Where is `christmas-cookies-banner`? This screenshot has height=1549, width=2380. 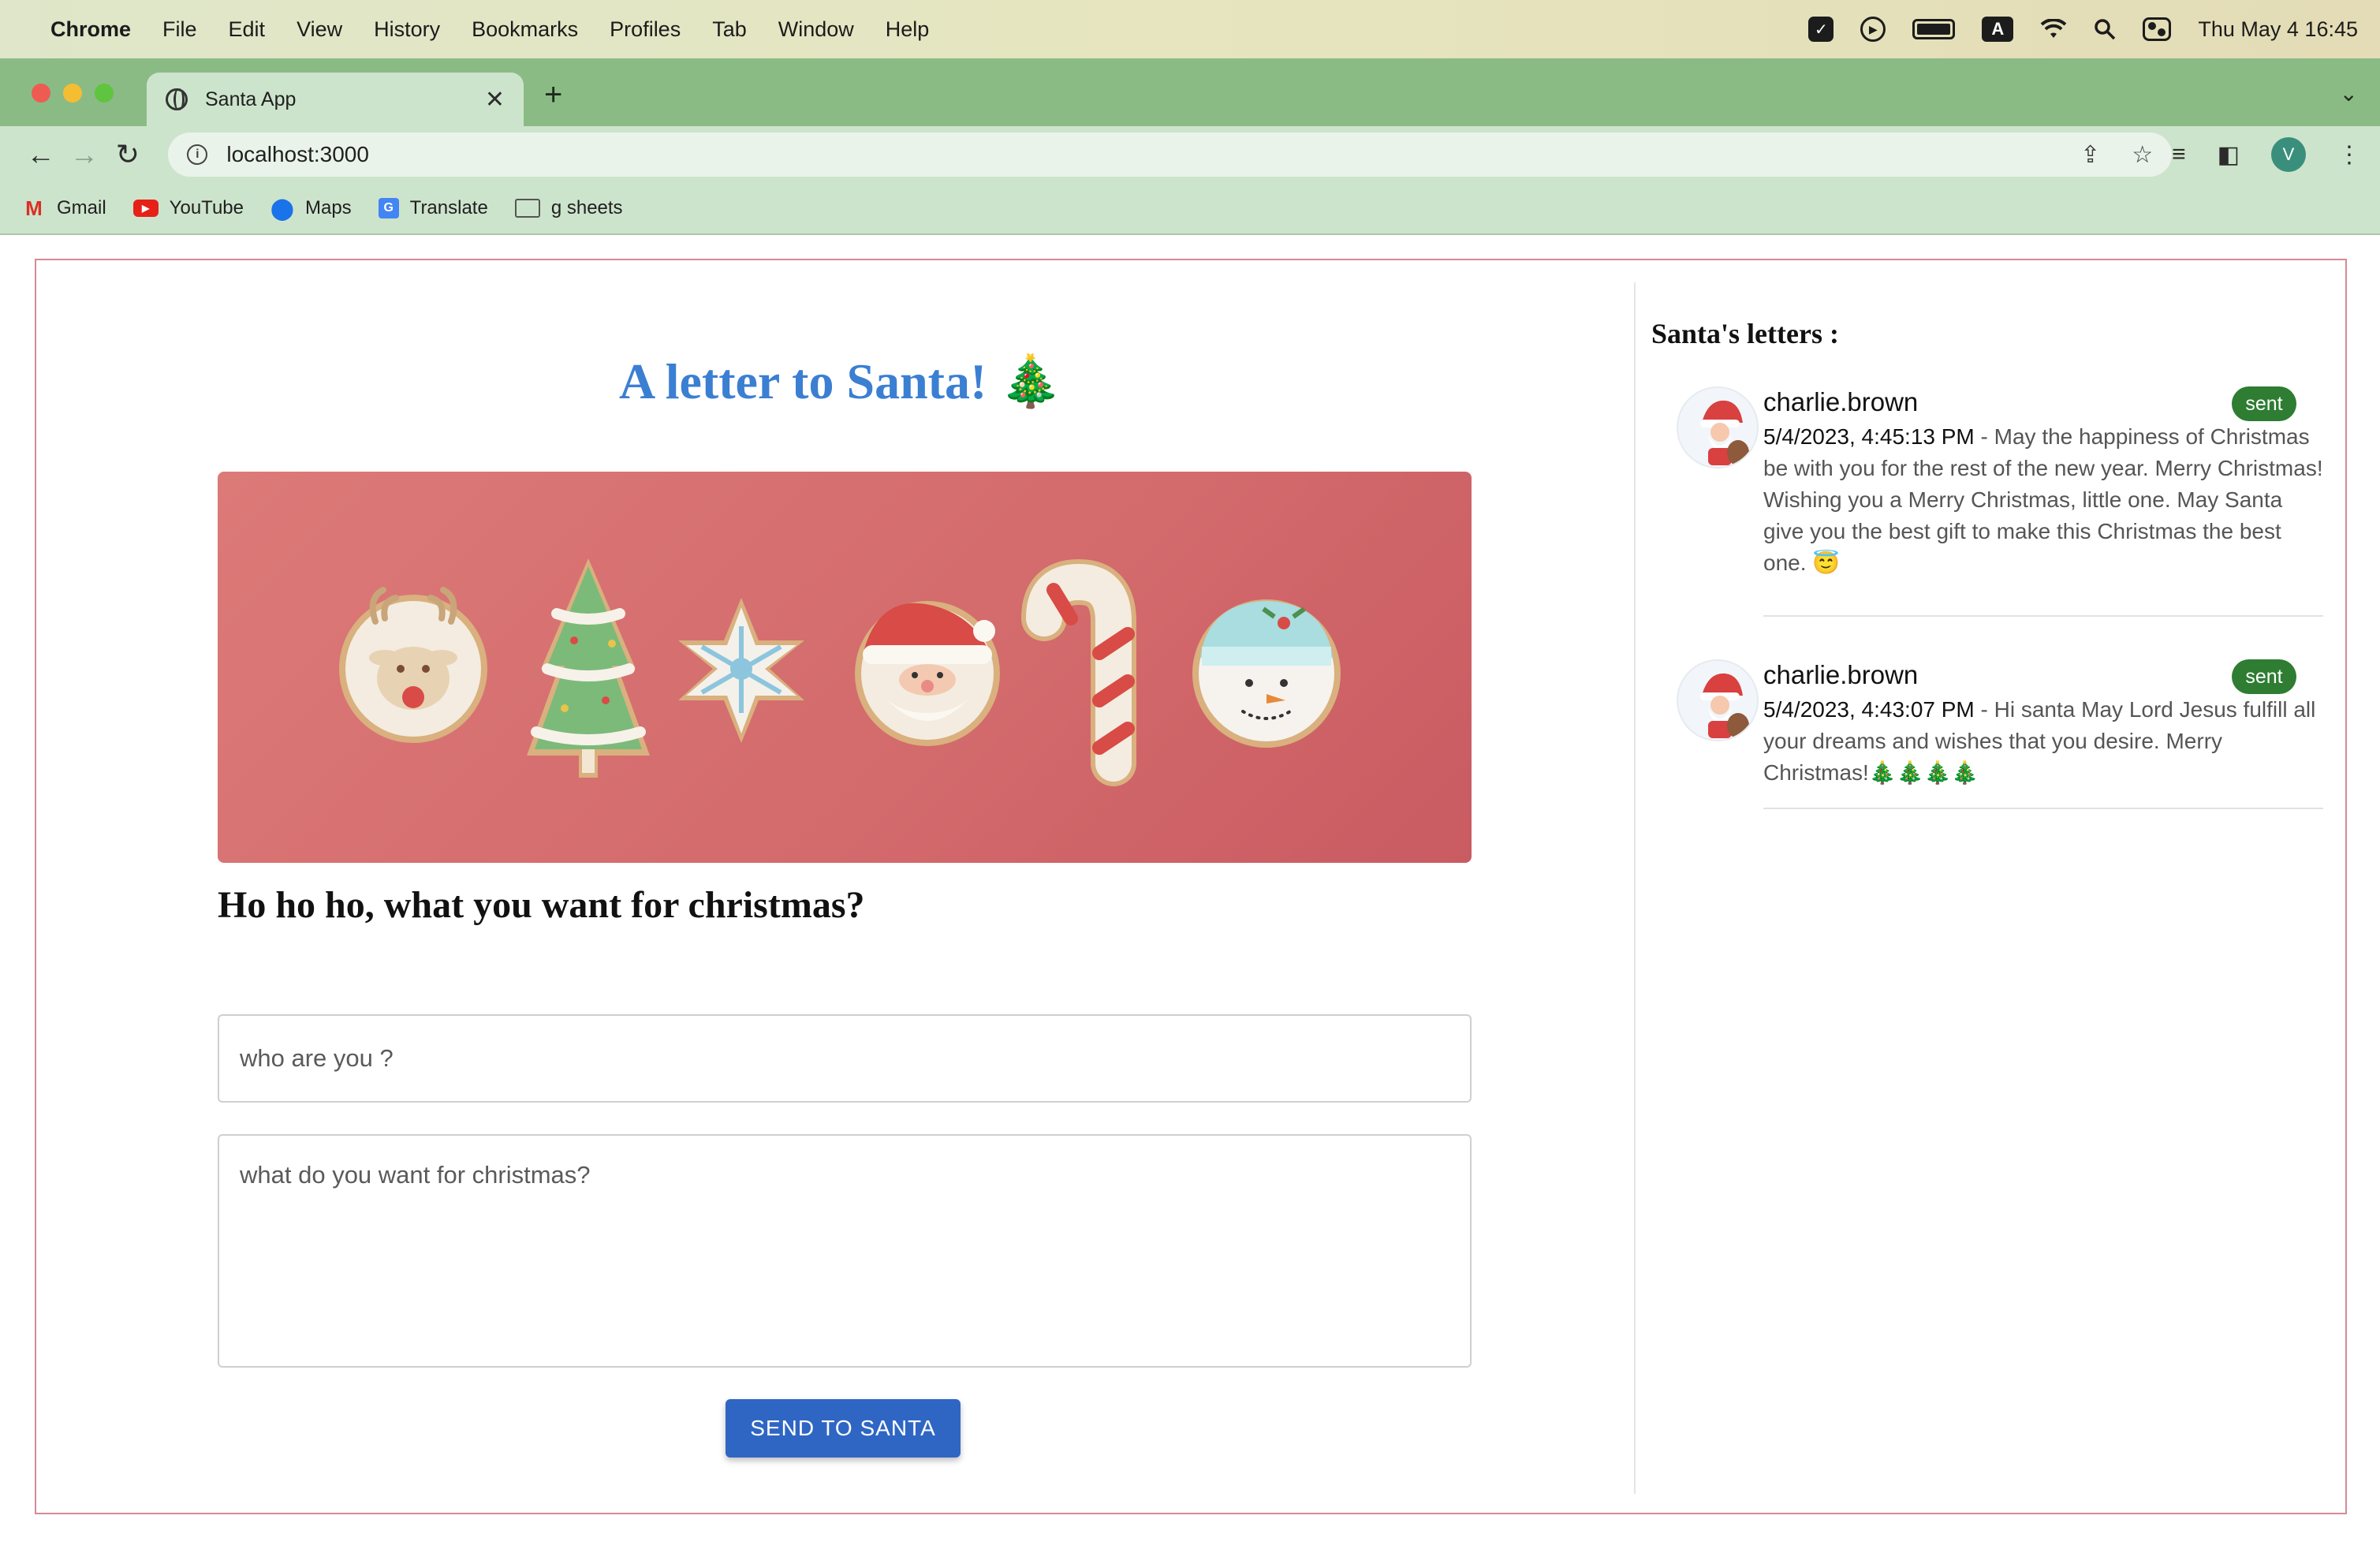
christmas-cookies-banner is located at coordinates (845, 667).